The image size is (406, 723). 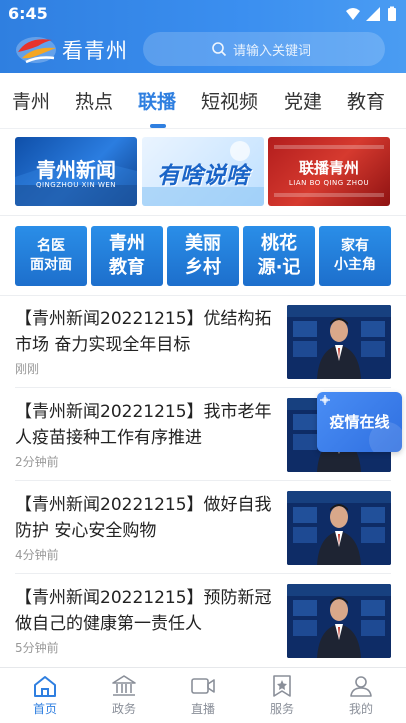 I want to click on category-qingzhou-education: 青州 教育, so click(x=127, y=256).